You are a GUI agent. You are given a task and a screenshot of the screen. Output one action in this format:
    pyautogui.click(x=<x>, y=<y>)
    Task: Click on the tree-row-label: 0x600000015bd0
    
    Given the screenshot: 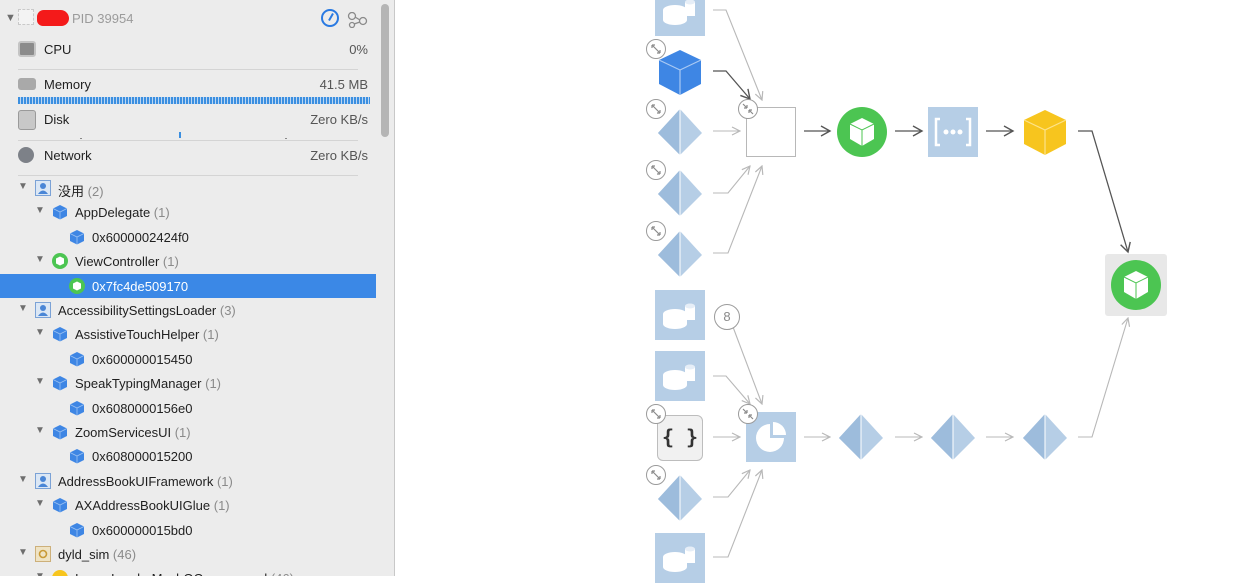 What is the action you would take?
    pyautogui.click(x=142, y=530)
    